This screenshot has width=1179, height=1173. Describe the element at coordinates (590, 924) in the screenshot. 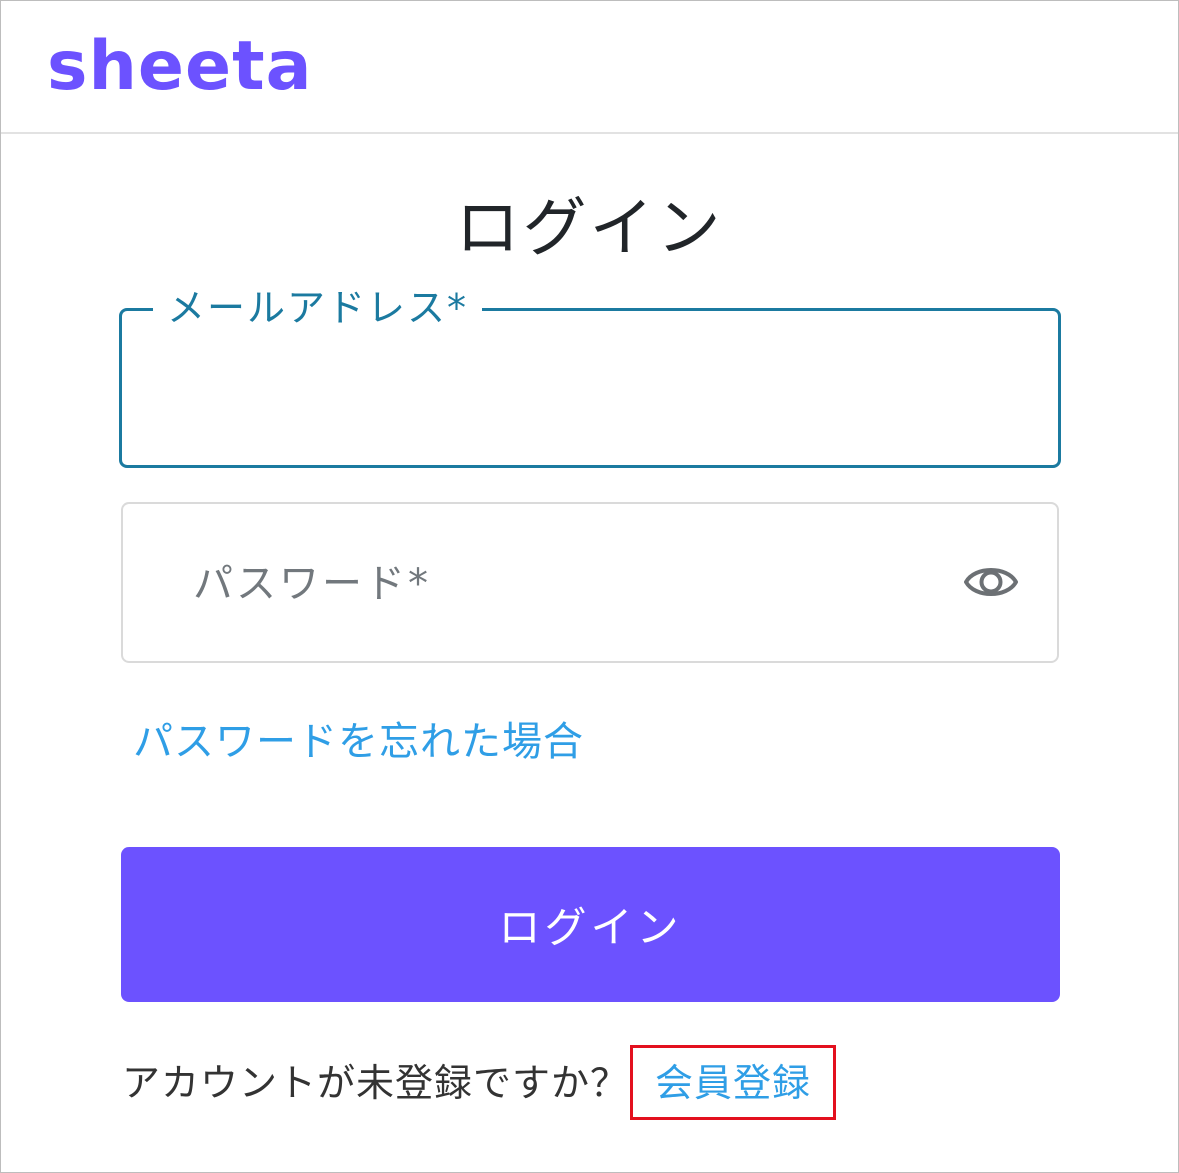

I see `login-button: ログイン` at that location.